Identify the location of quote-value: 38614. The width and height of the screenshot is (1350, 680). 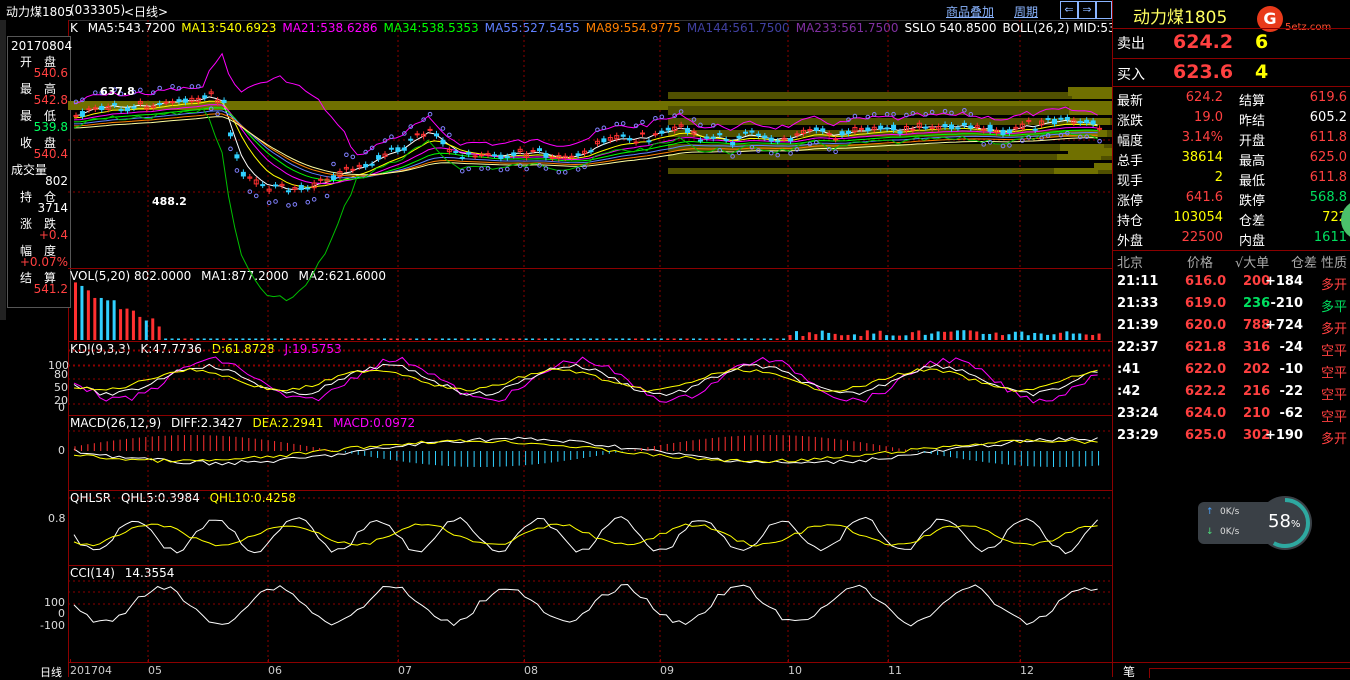
(1202, 157).